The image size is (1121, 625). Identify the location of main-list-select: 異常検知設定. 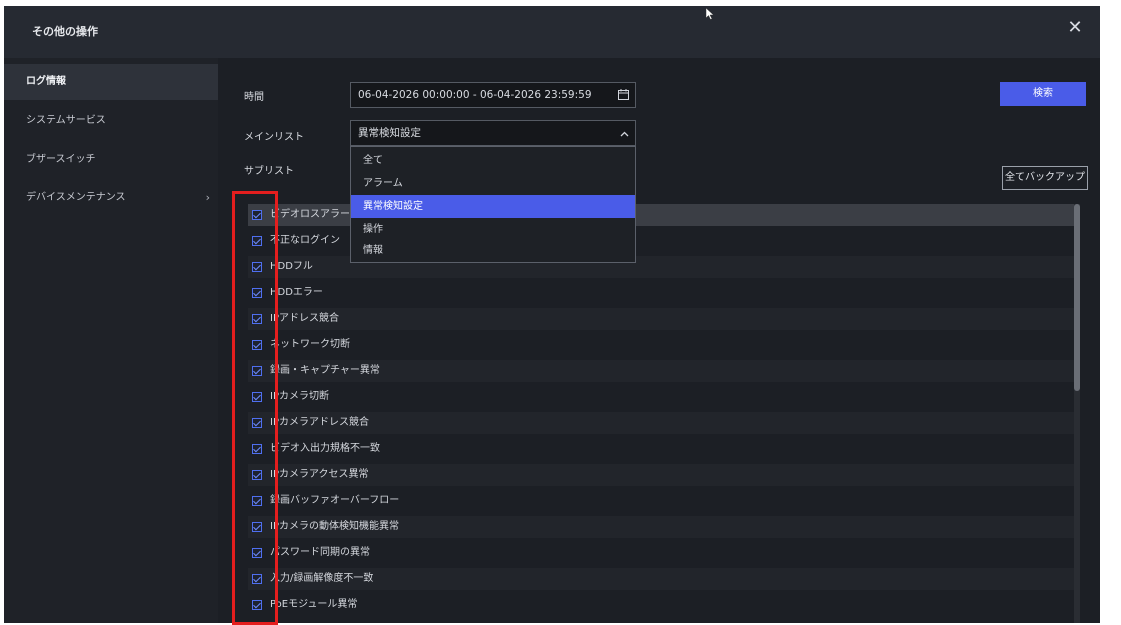
(493, 133).